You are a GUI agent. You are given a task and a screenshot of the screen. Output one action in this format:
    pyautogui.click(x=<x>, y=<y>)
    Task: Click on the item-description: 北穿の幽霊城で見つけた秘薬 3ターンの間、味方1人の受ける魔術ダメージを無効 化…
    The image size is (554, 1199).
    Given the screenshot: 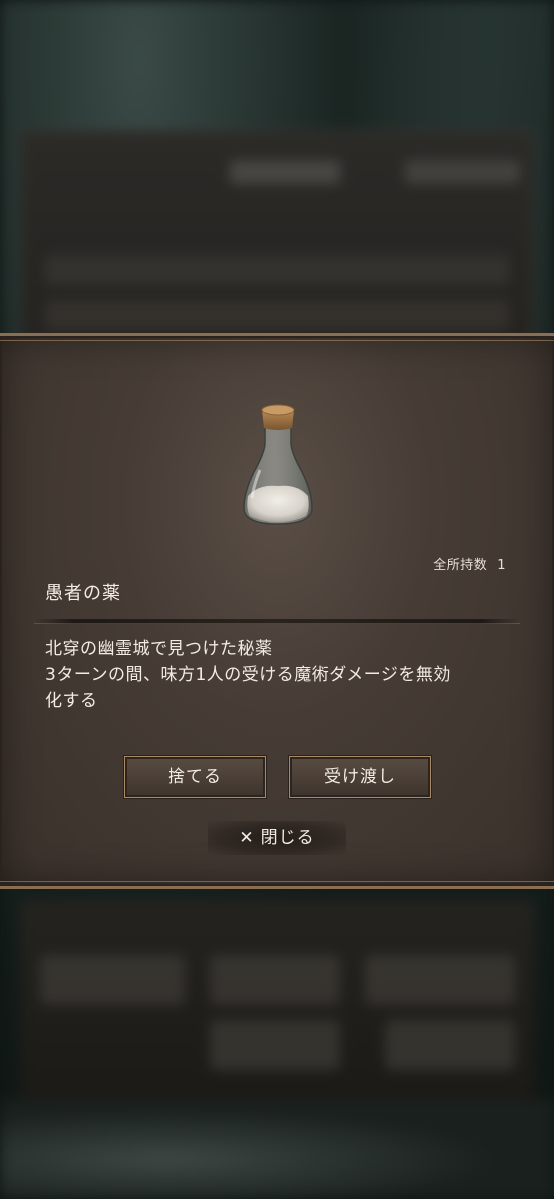 What is the action you would take?
    pyautogui.click(x=275, y=675)
    